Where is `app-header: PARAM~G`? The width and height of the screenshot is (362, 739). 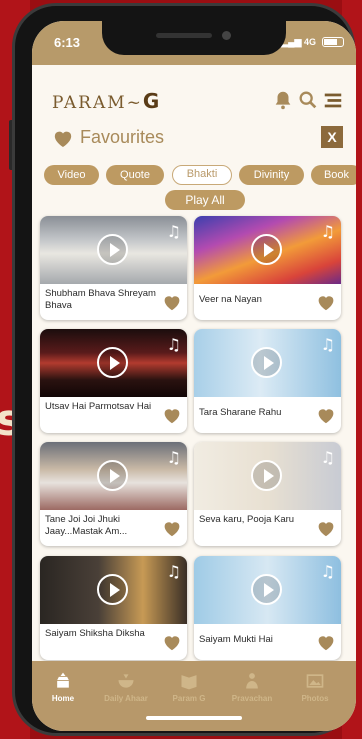 app-header: PARAM~G is located at coordinates (194, 91).